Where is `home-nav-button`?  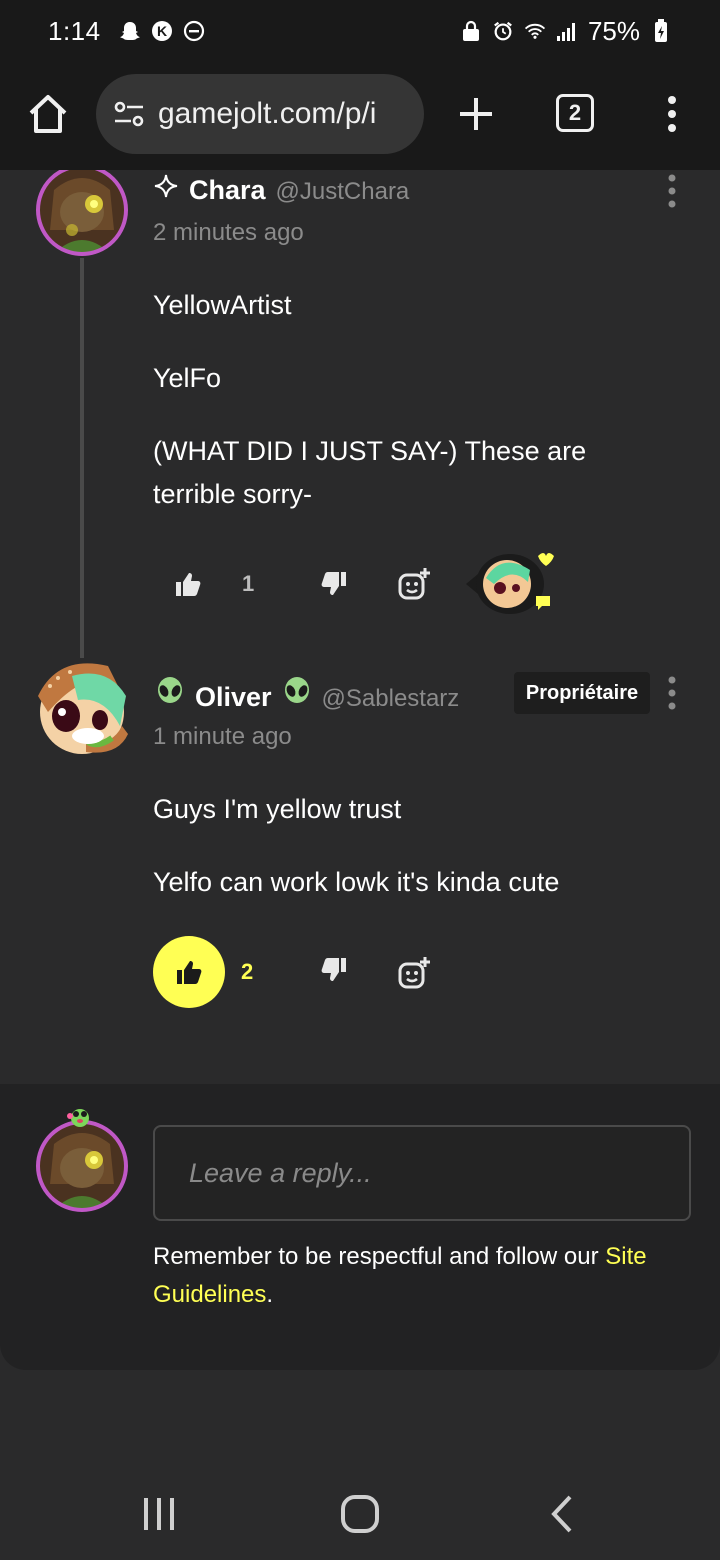
home-nav-button is located at coordinates (360, 1516).